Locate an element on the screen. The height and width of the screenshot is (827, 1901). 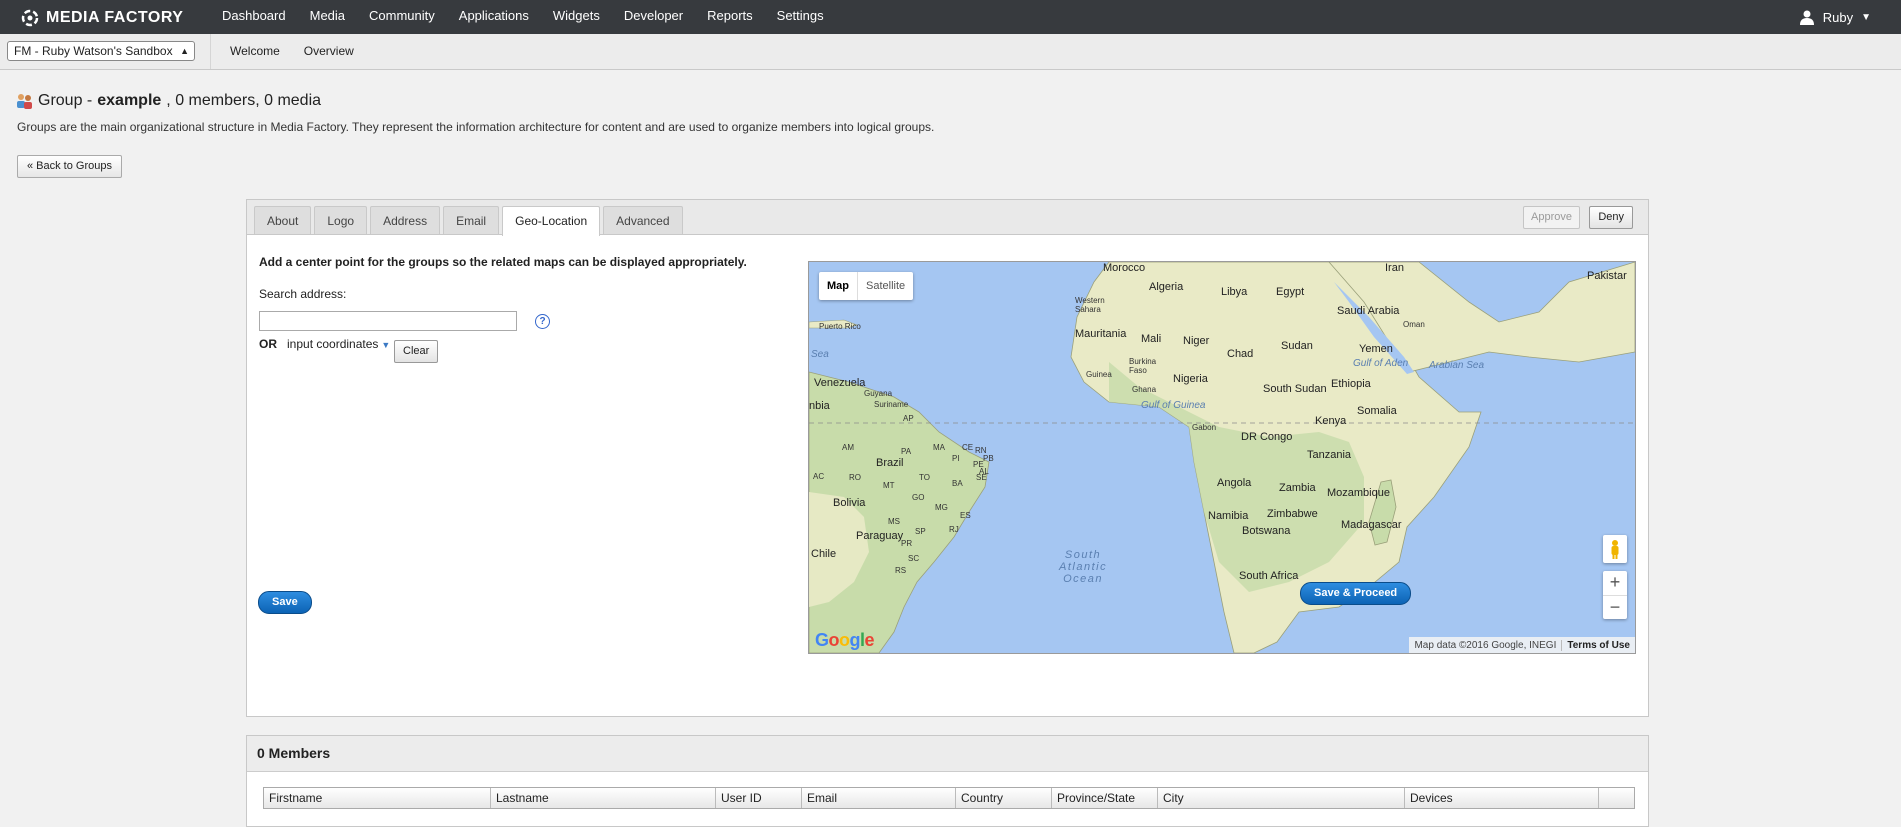
map-label: ES is located at coordinates (965, 515).